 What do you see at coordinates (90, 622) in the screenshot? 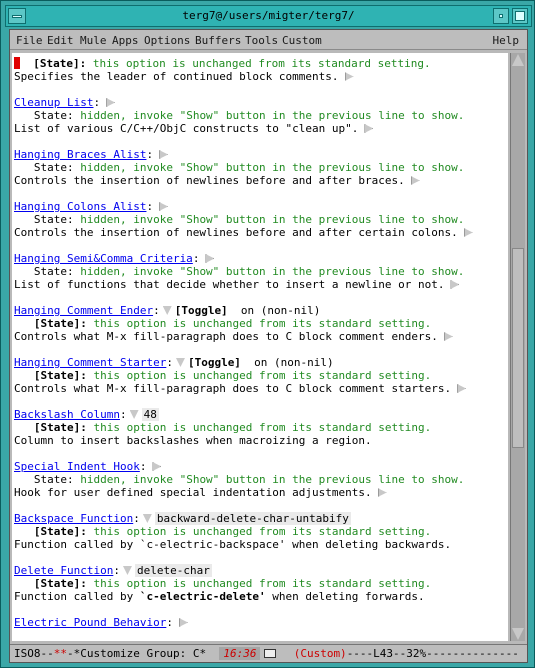
I see `option-electric-pound-behavior: Electric Pound Behavior` at bounding box center [90, 622].